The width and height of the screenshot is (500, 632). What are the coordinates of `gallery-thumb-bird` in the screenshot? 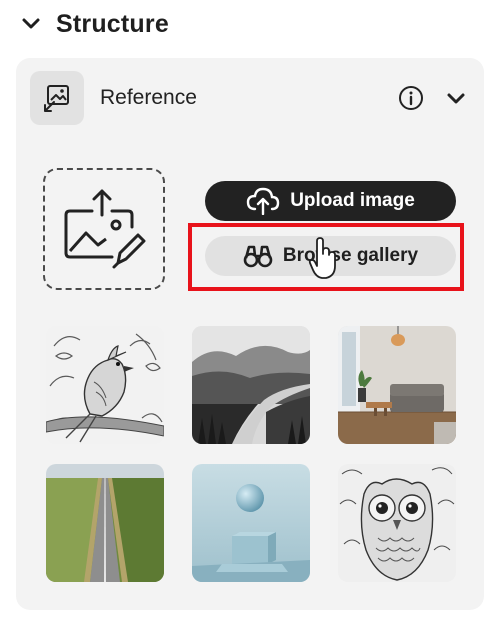 It's located at (105, 385).